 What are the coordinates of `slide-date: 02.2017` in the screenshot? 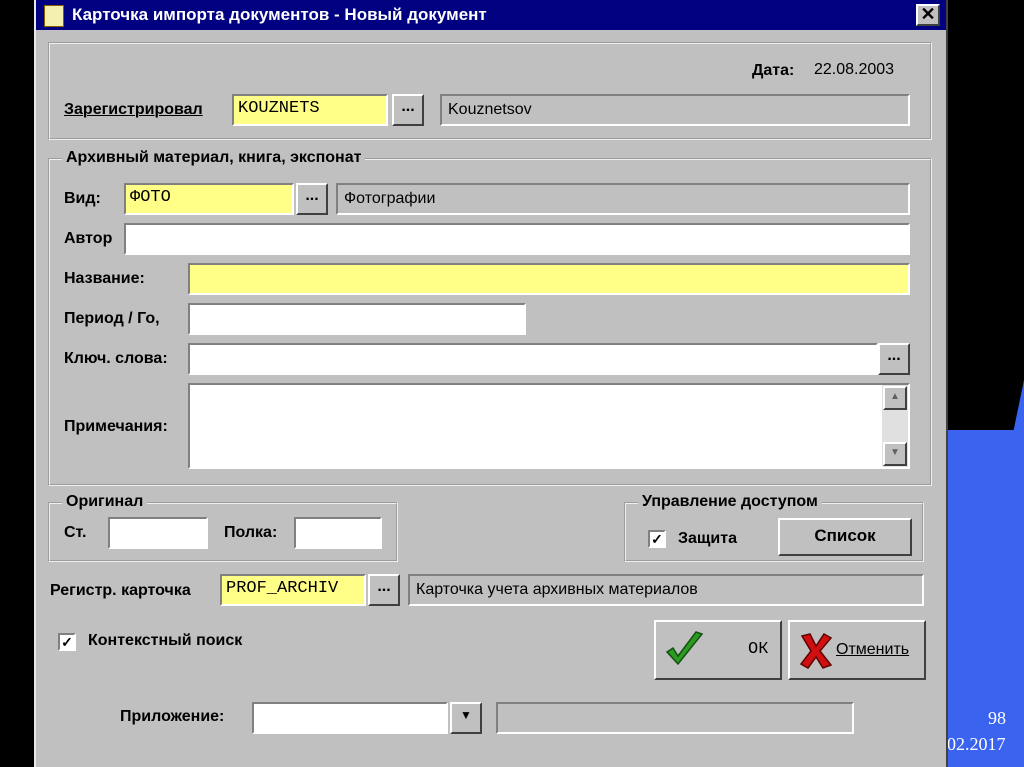 It's located at (976, 744).